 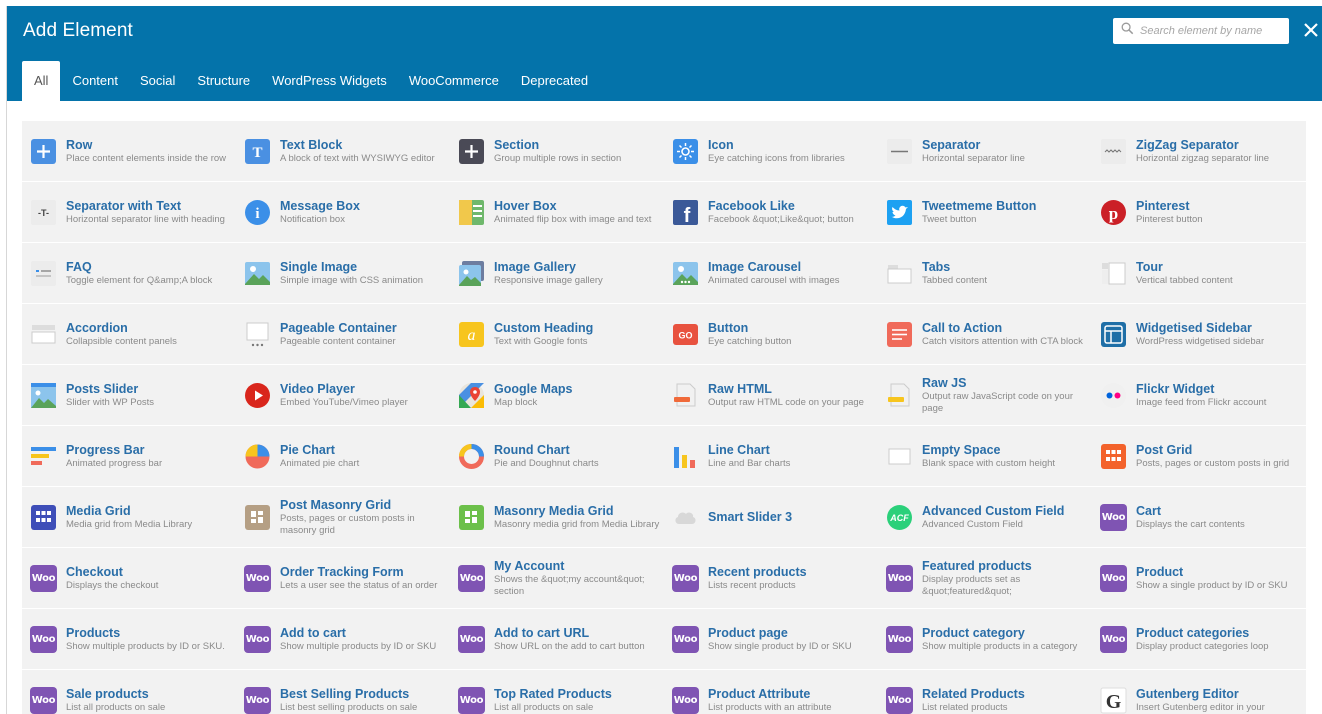 I want to click on element-smart-slider-3: Smart Slider 3, so click(x=771, y=517).